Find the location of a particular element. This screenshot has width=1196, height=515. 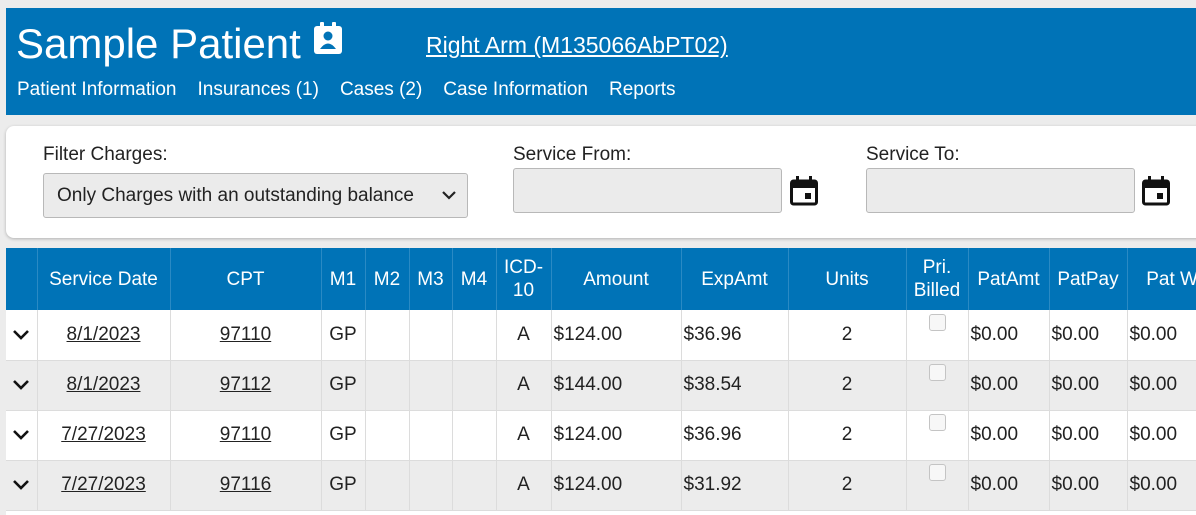

nav-patient-information: Patient Information is located at coordinates (96, 90).